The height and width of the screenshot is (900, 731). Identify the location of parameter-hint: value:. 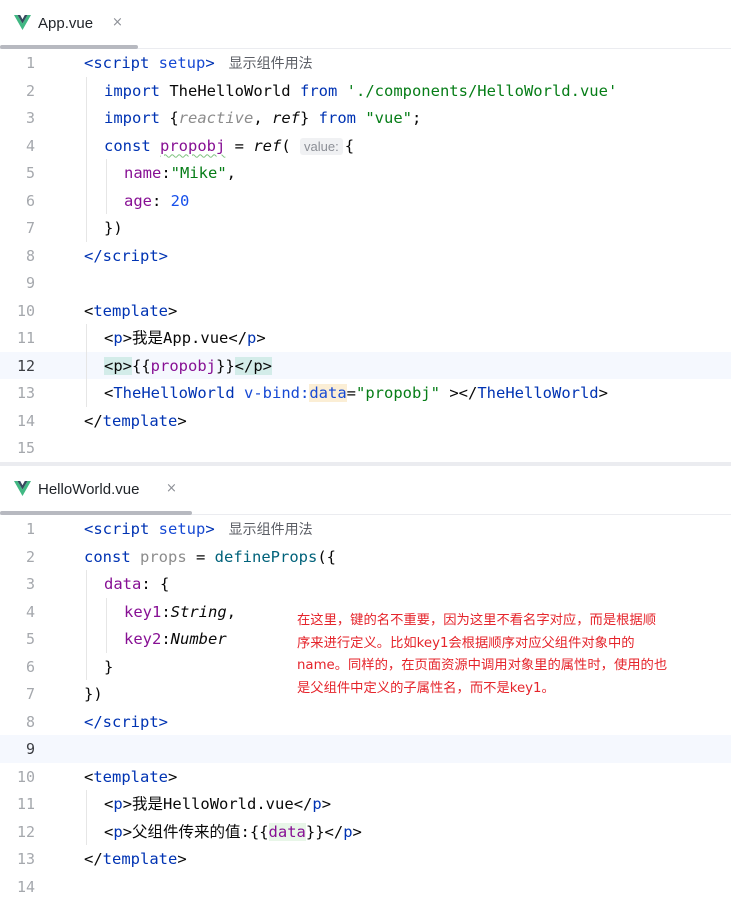
(321, 146).